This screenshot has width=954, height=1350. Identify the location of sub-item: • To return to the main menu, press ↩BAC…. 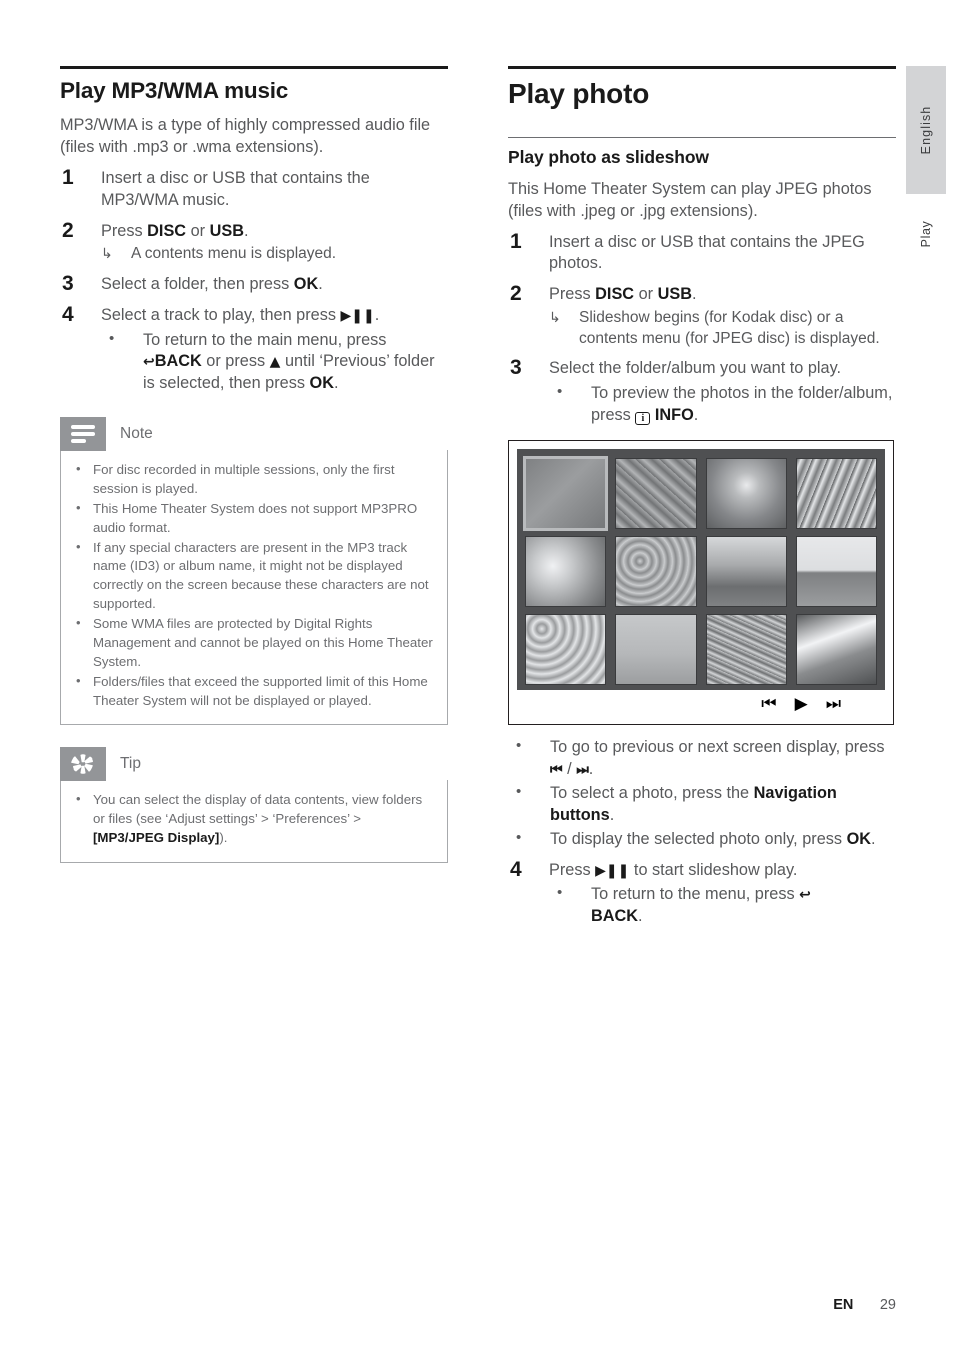
(272, 361).